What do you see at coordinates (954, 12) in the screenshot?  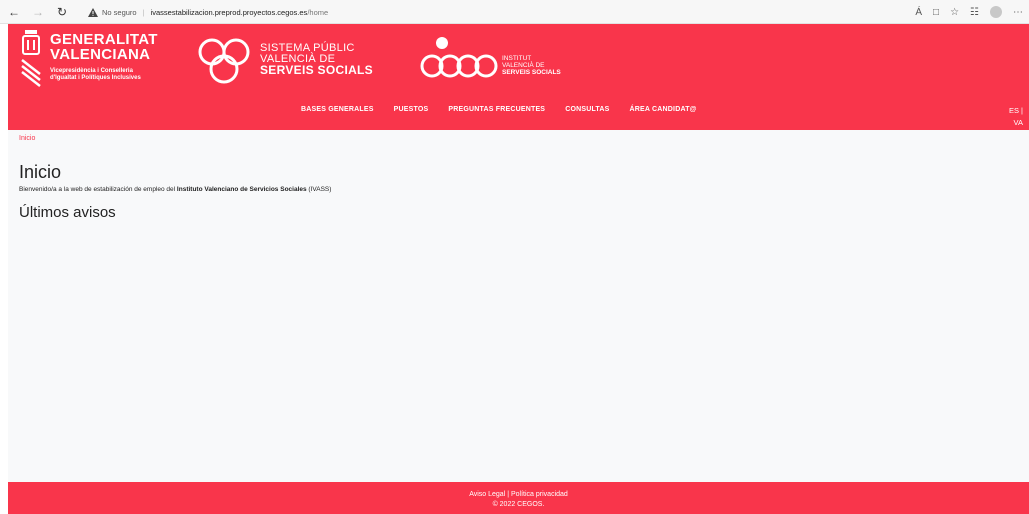 I see `favorite-star-icon: ☆` at bounding box center [954, 12].